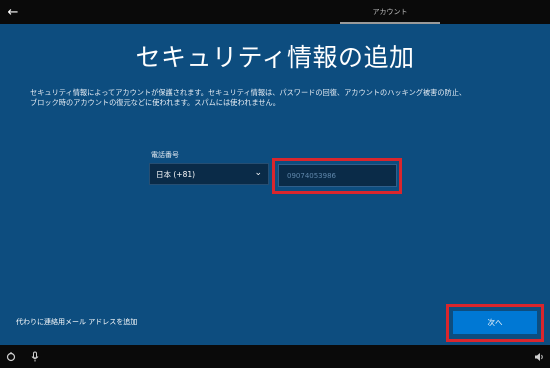 This screenshot has width=550, height=368. What do you see at coordinates (176, 174) in the screenshot?
I see `country-code-value: 日本 (+81)` at bounding box center [176, 174].